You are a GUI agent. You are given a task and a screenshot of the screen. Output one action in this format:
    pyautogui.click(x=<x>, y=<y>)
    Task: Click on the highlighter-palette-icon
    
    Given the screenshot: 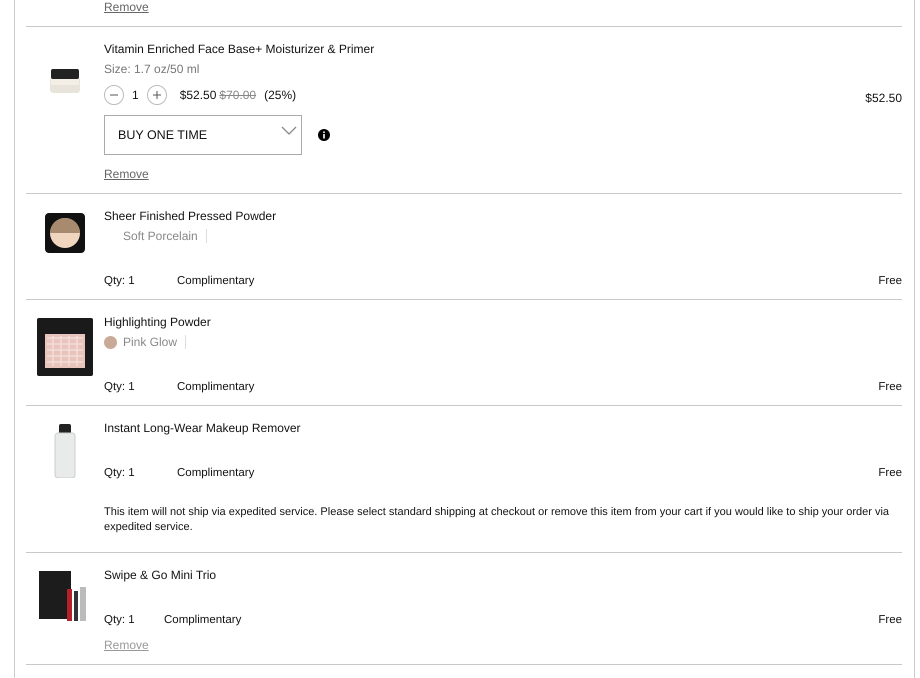 What is the action you would take?
    pyautogui.click(x=65, y=347)
    